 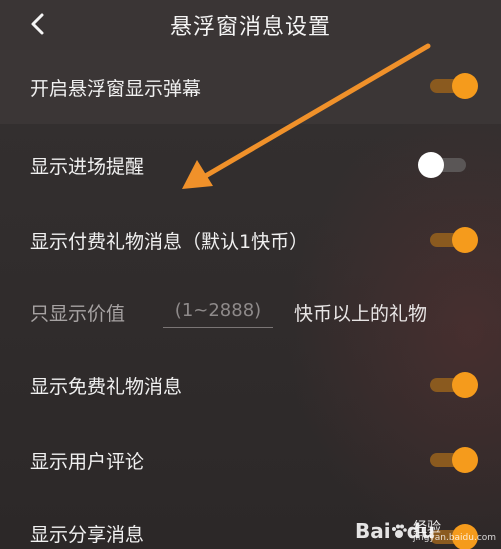 I want to click on page-title: 悬浮窗消息设置, so click(x=250, y=27).